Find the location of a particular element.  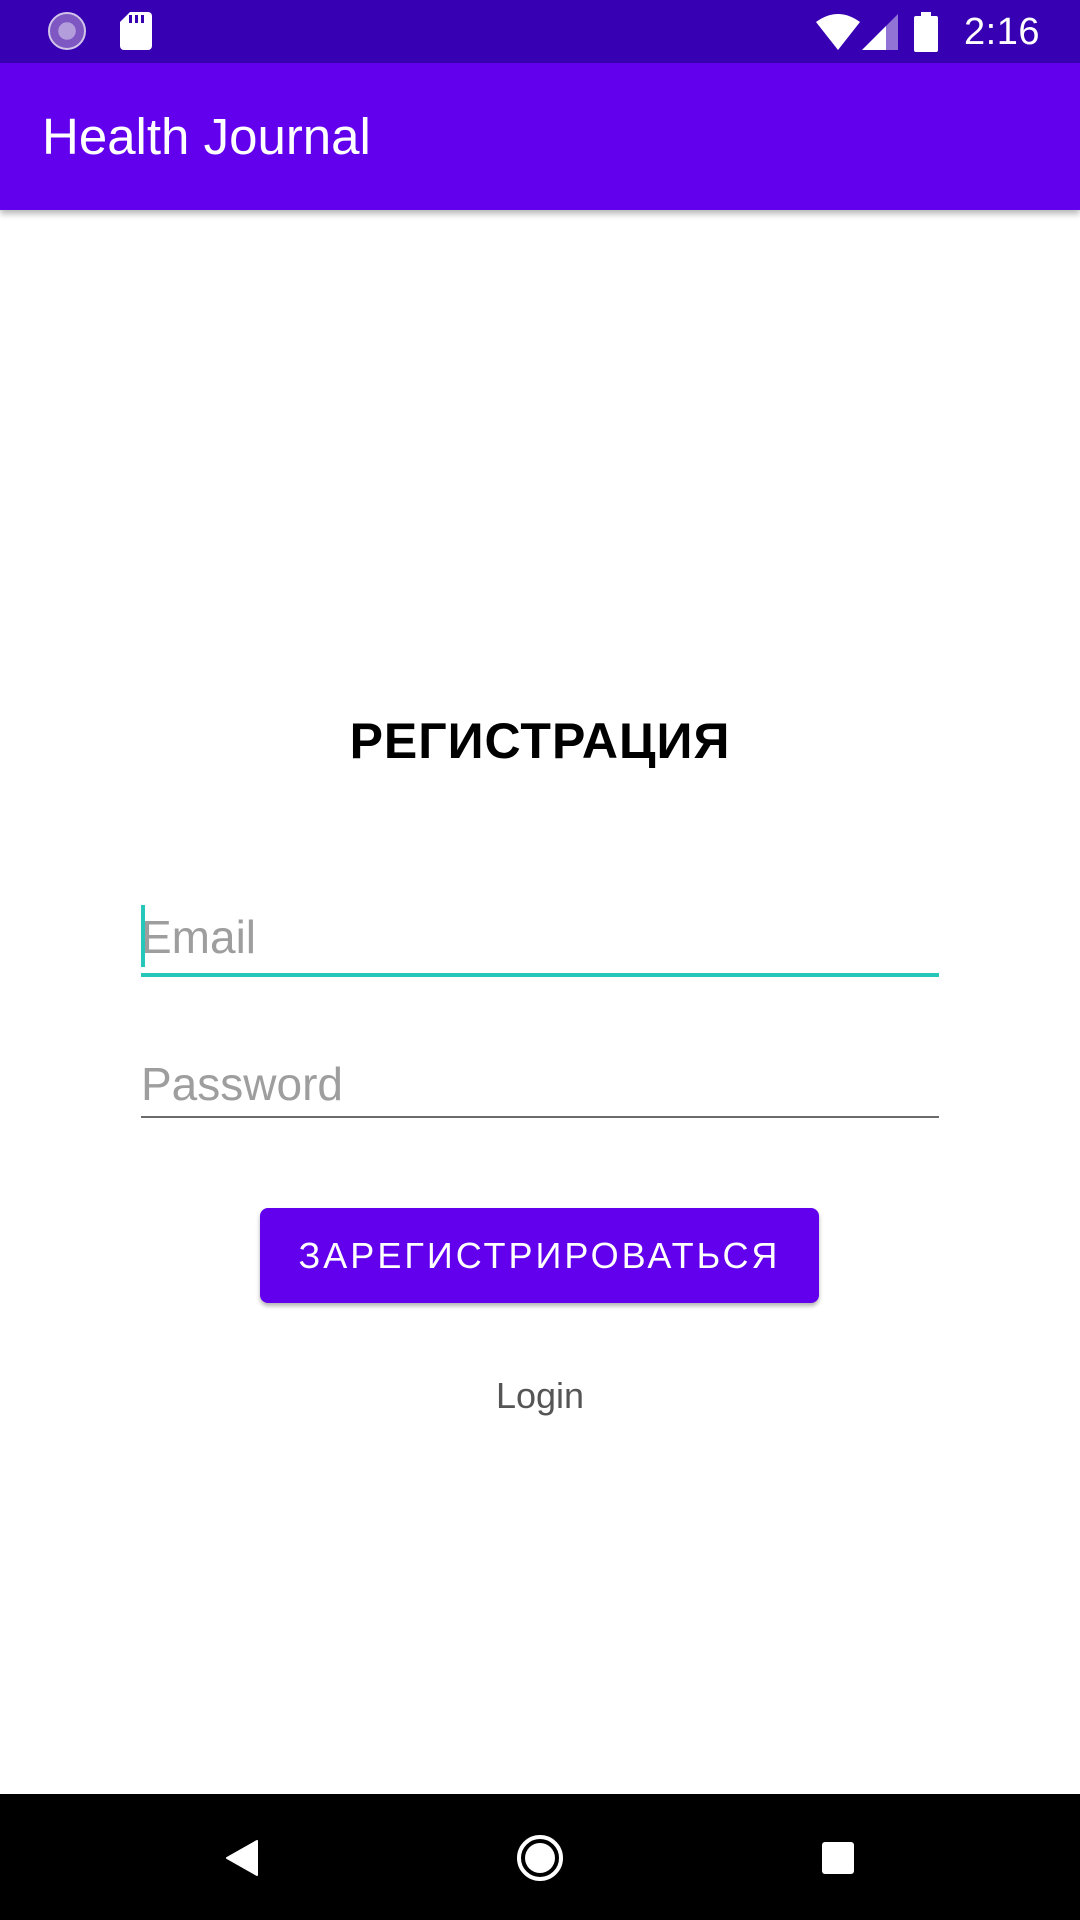

email-underline is located at coordinates (540, 975).